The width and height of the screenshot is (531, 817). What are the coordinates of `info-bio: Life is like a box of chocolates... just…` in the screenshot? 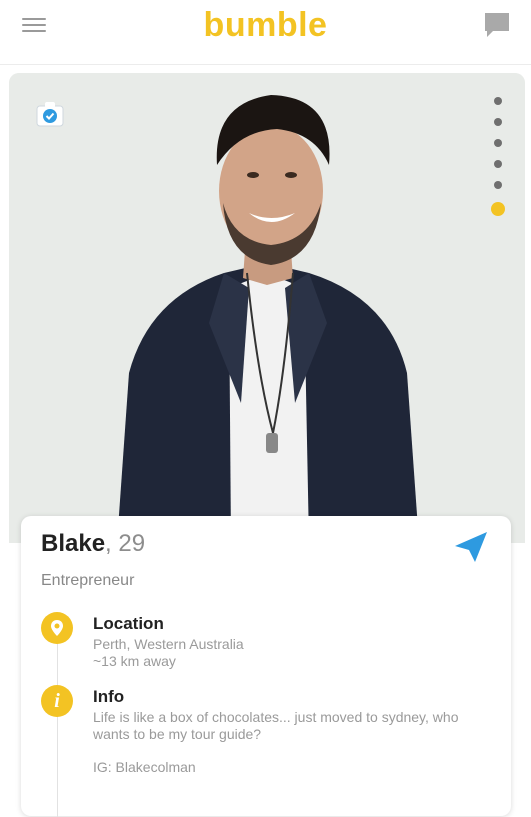 It's located at (276, 725).